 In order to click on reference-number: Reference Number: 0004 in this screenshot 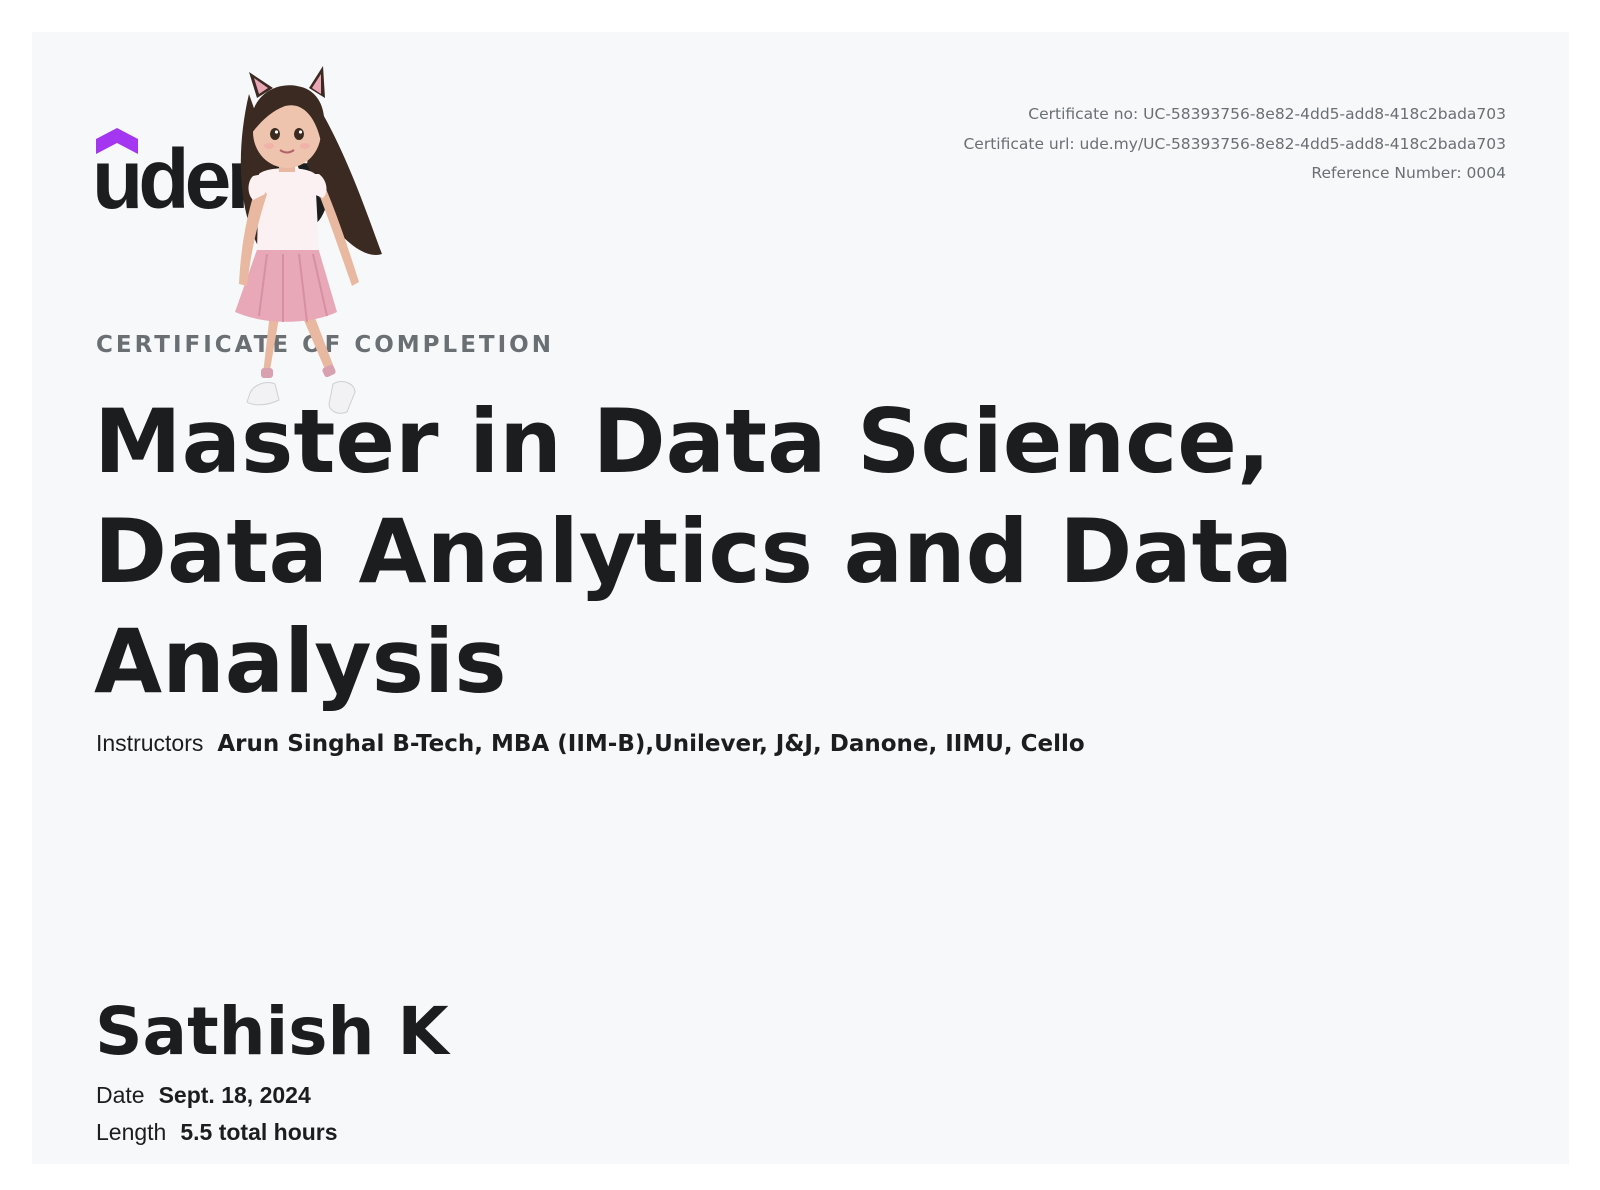, I will do `click(1408, 173)`.